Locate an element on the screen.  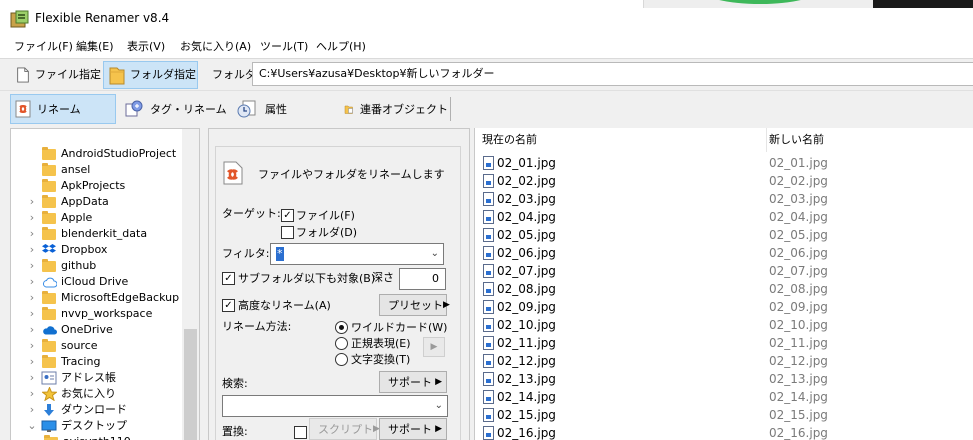
tree-item: › iCloud Drive is located at coordinates (78, 282).